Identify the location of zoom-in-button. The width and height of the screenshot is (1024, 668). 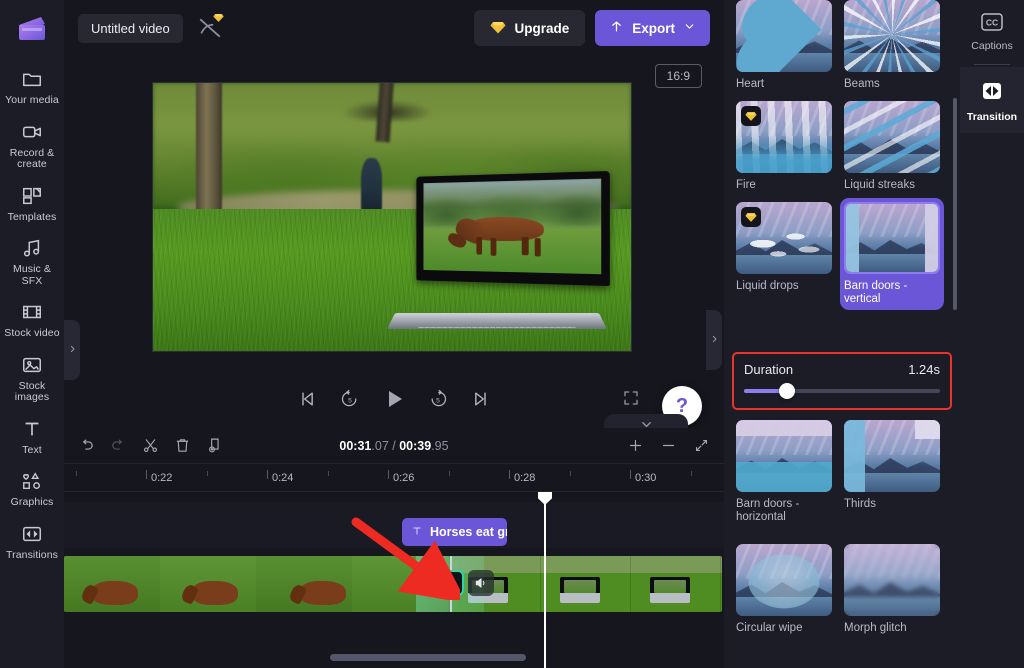
(635, 445).